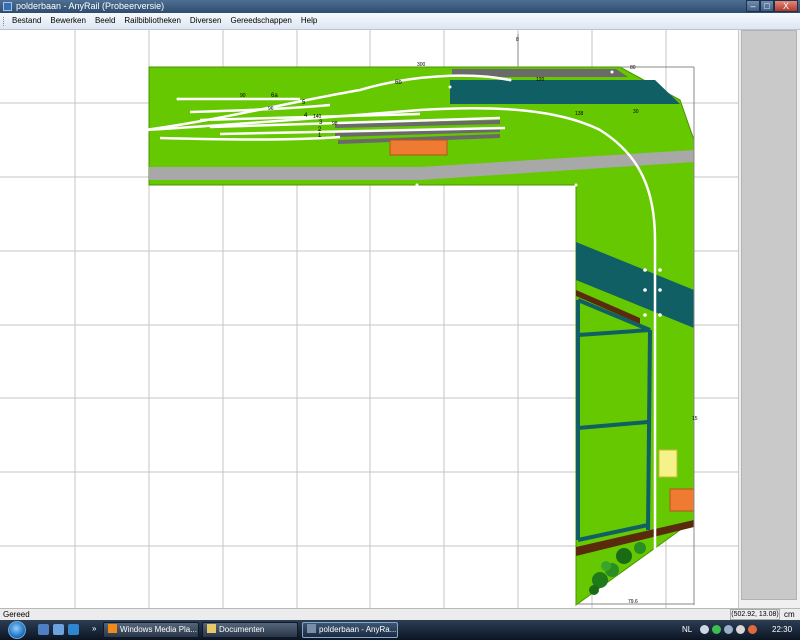 The image size is (800, 640). What do you see at coordinates (94, 628) in the screenshot?
I see `quick-launch-expand-icon: »` at bounding box center [94, 628].